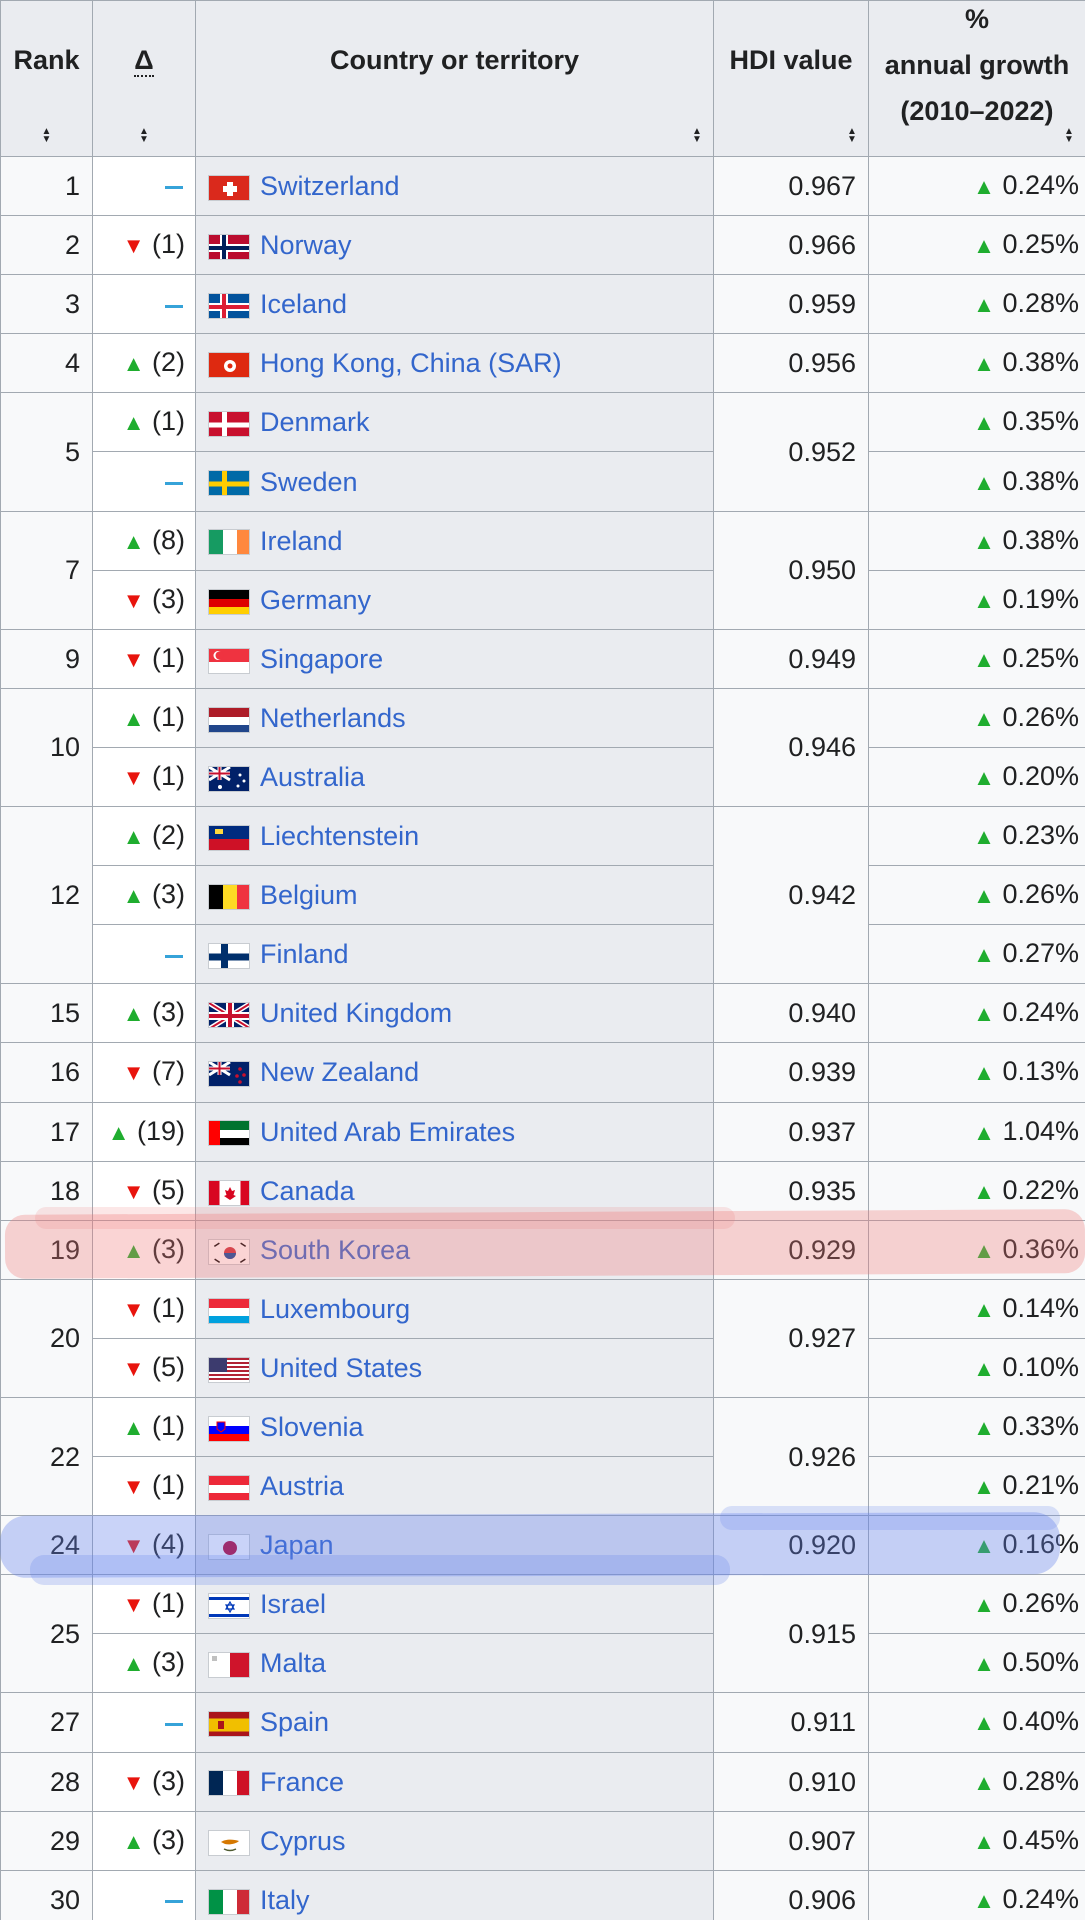 The width and height of the screenshot is (1085, 1920). Describe the element at coordinates (46, 452) in the screenshot. I see `rank-cell: 5` at that location.